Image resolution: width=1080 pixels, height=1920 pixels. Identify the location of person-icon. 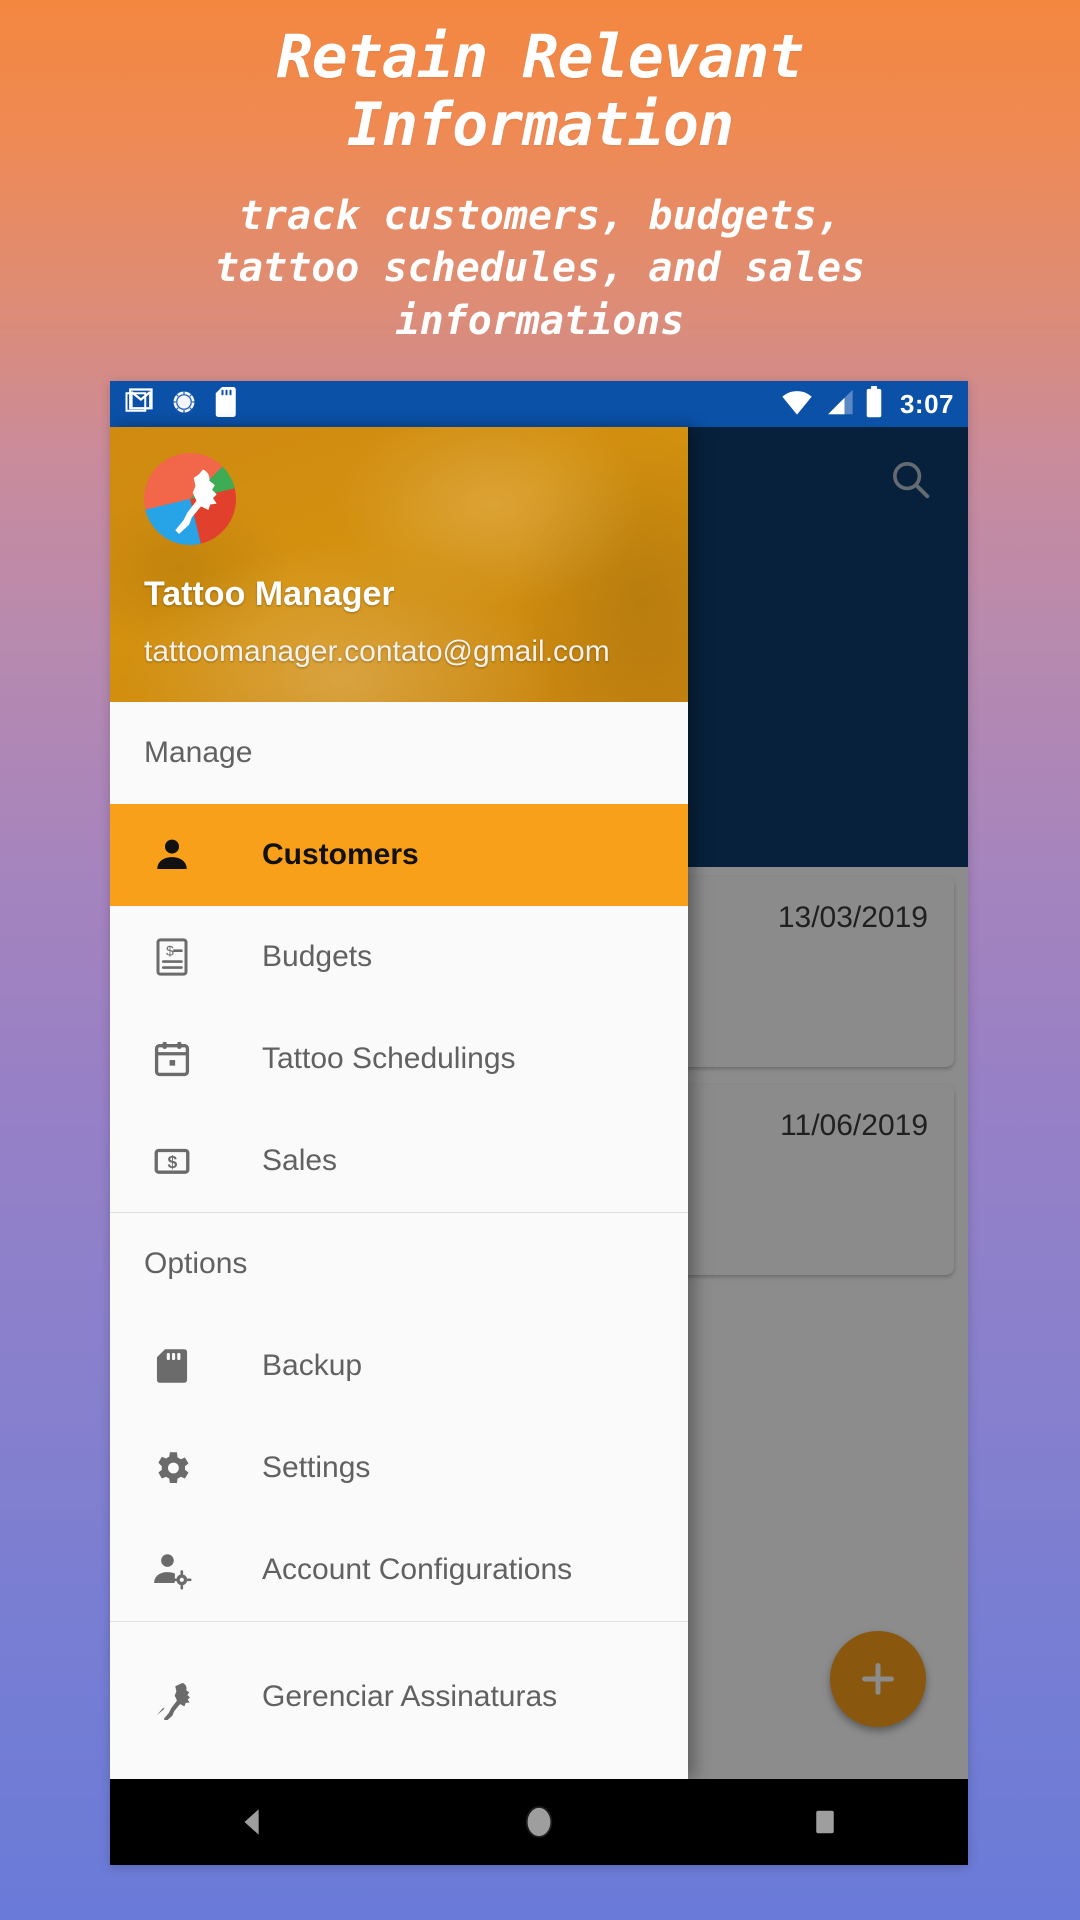
(172, 855).